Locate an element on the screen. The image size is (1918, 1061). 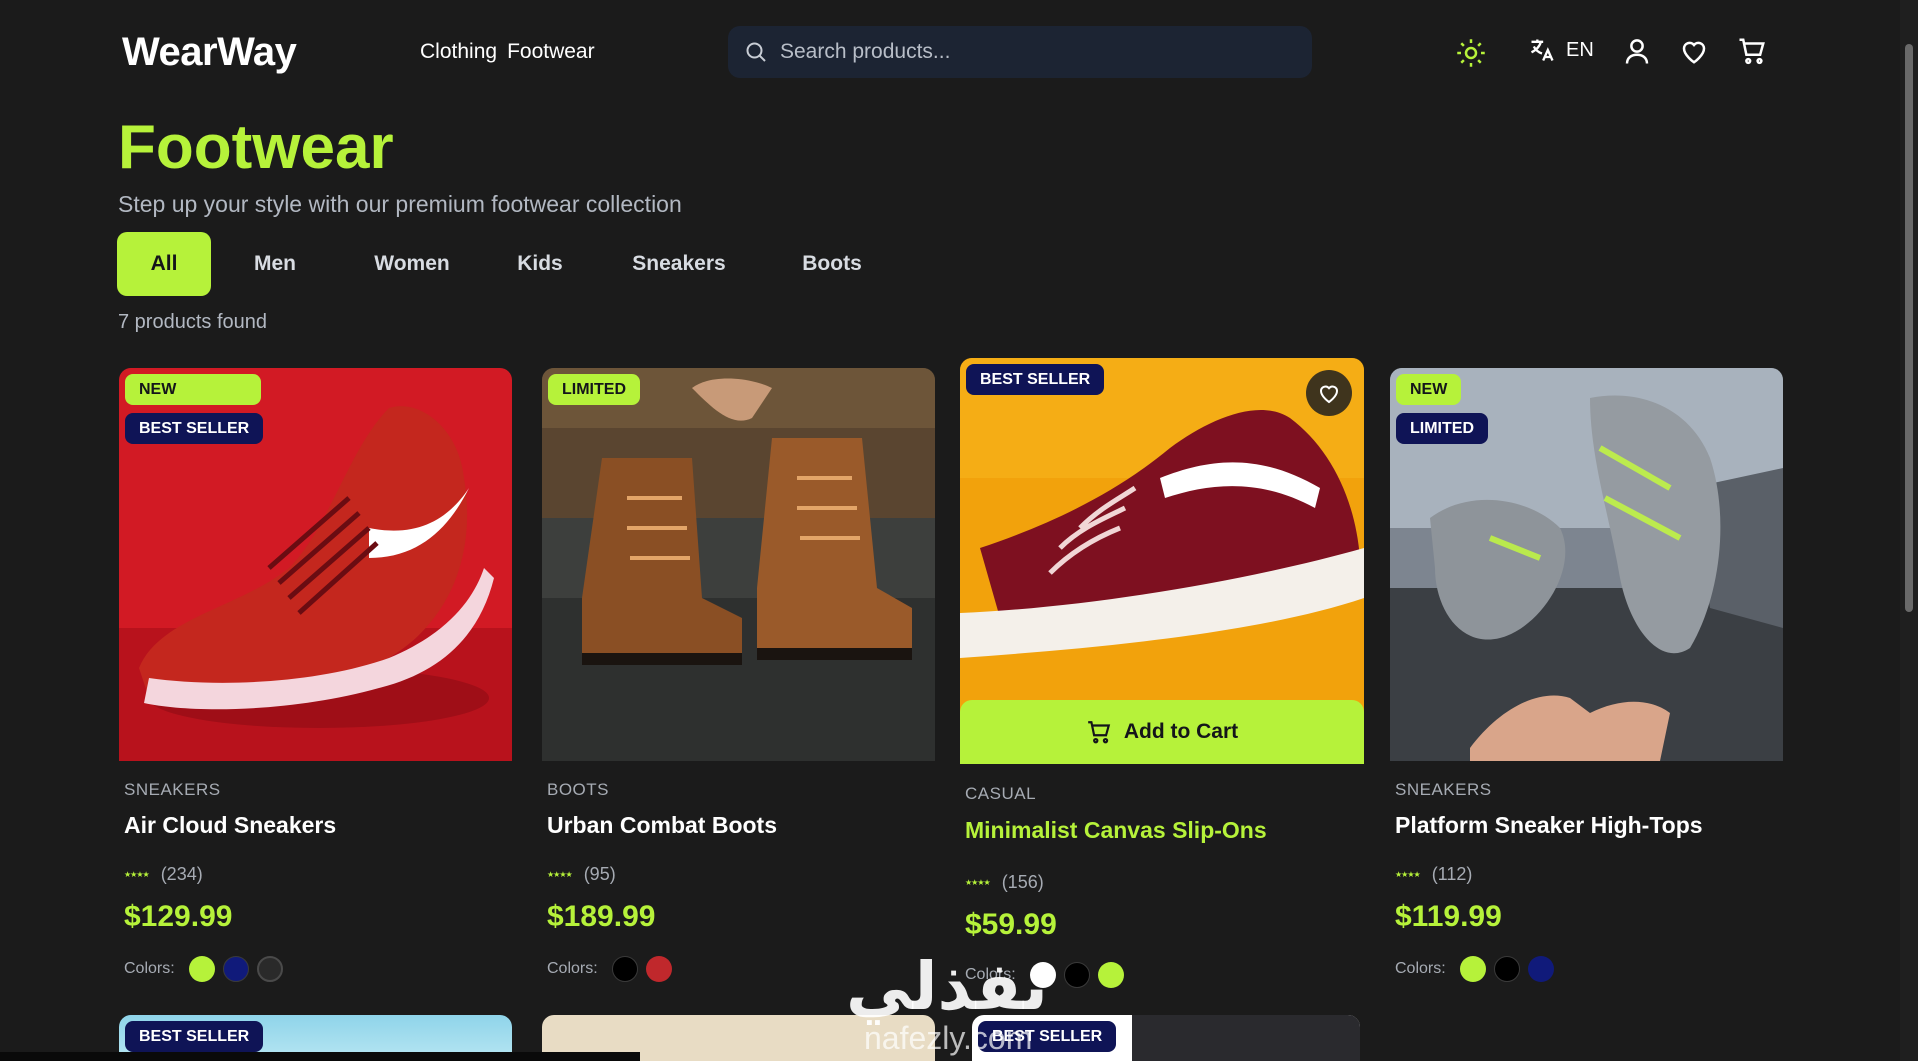
product-image is located at coordinates (738, 564).